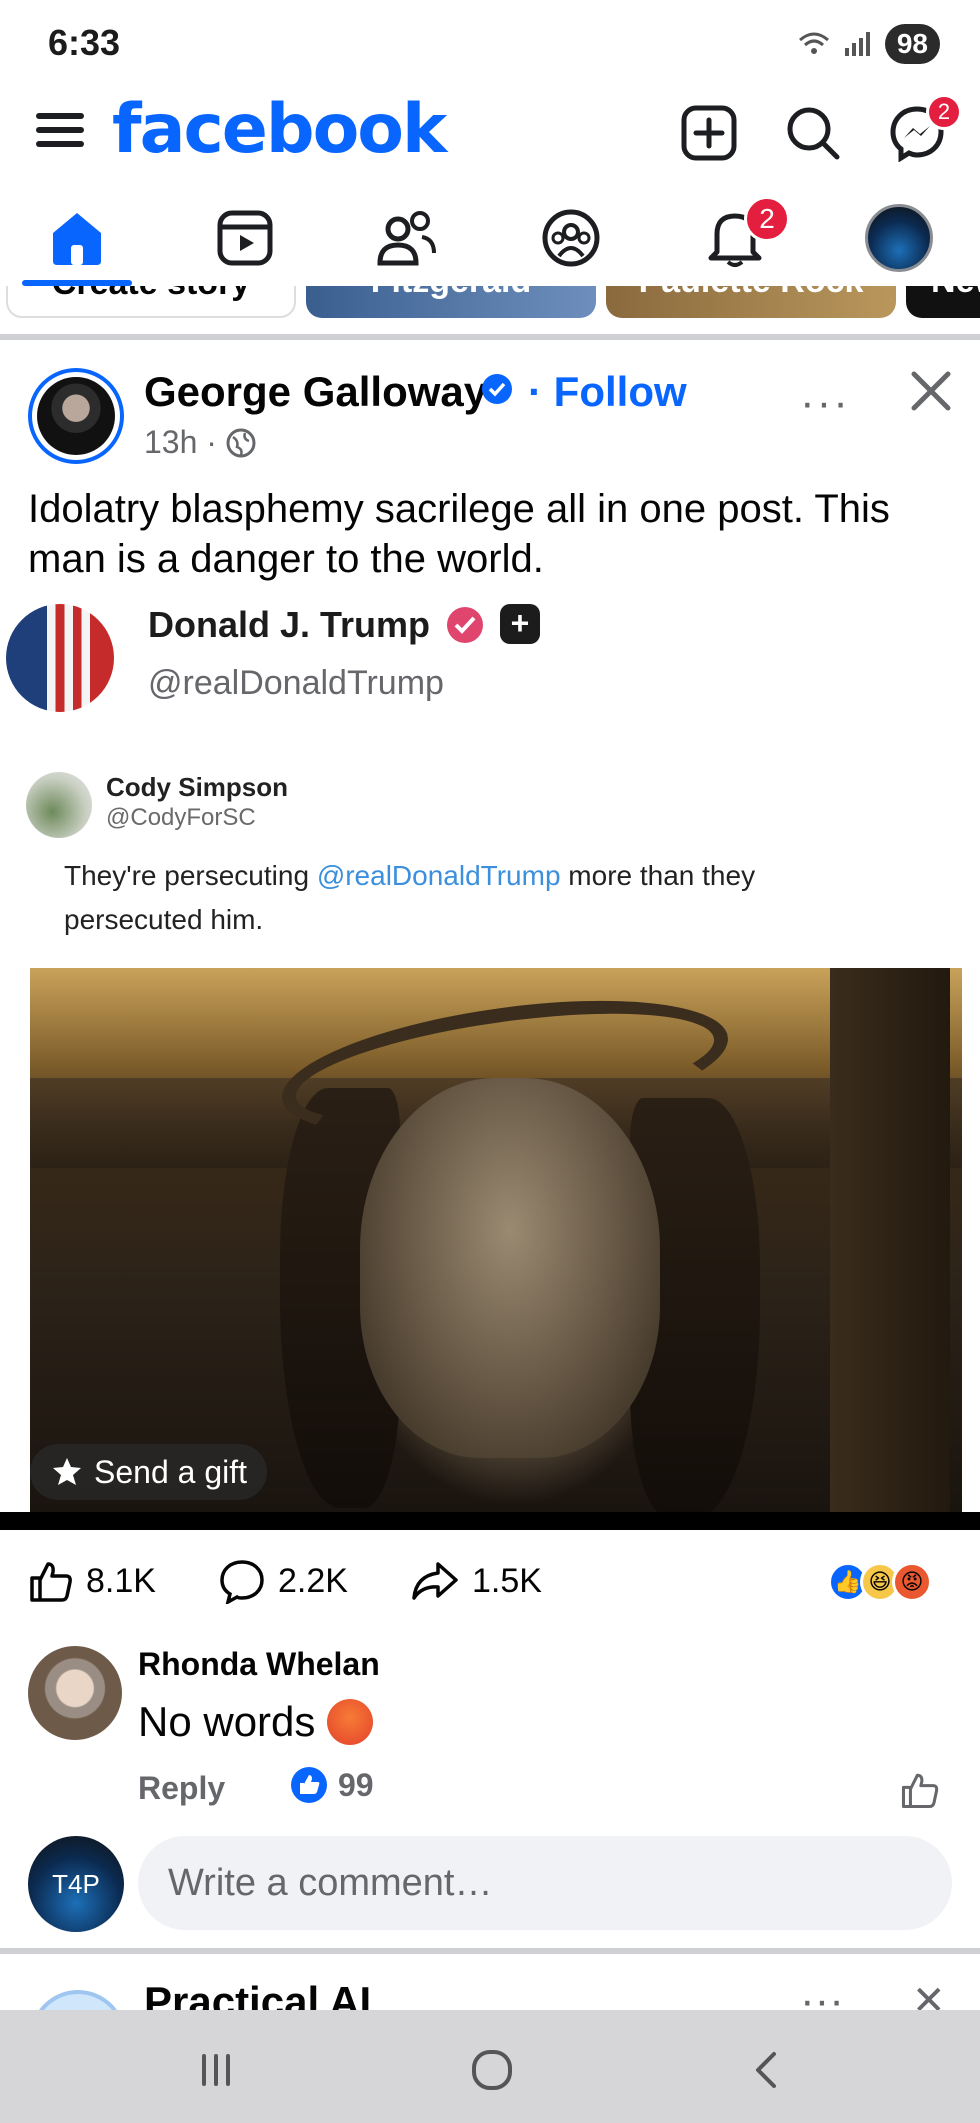  What do you see at coordinates (289, 624) in the screenshot?
I see `embed-name: Donald J. Trump` at bounding box center [289, 624].